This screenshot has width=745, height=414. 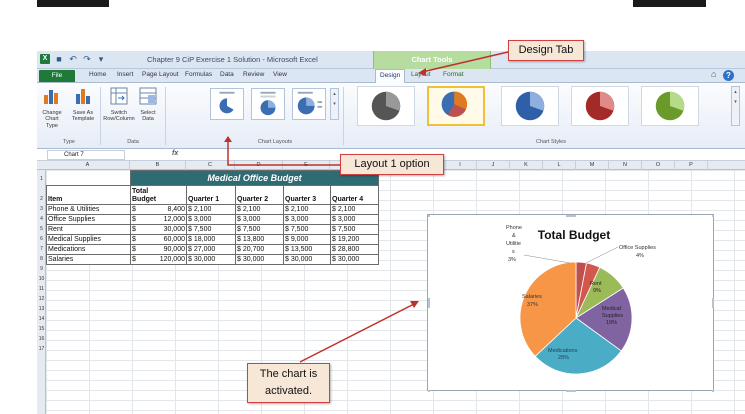 I want to click on minimize-ribbon-icon: ⌂, so click(x=713, y=74).